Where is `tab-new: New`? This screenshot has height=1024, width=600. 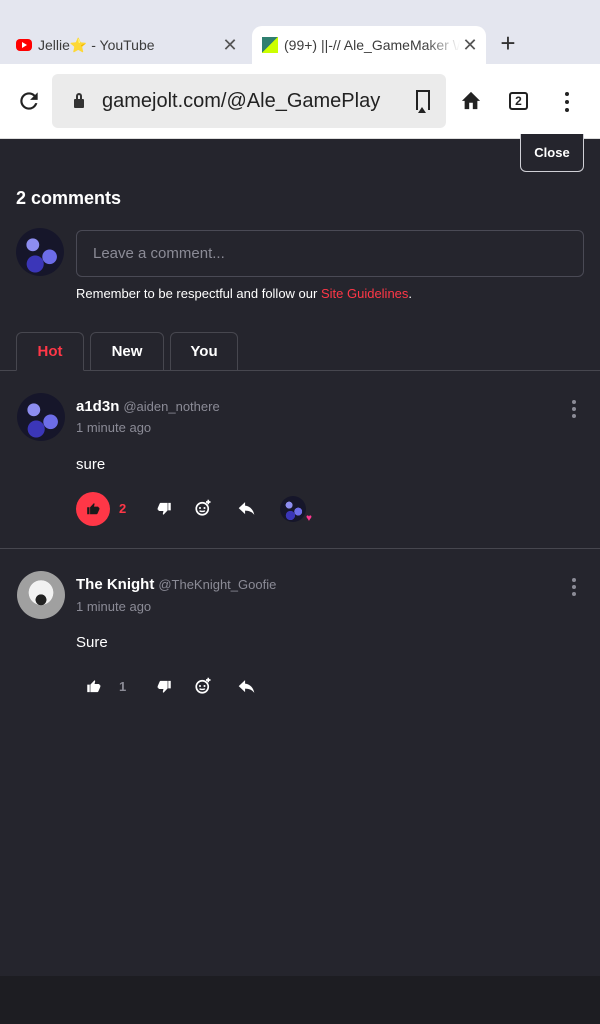 tab-new: New is located at coordinates (127, 351).